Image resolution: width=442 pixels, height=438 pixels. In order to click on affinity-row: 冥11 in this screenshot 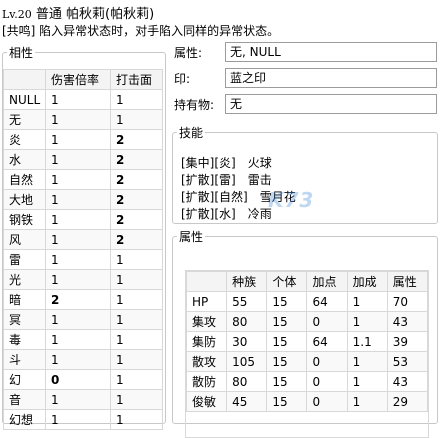, I will do `click(83, 319)`.